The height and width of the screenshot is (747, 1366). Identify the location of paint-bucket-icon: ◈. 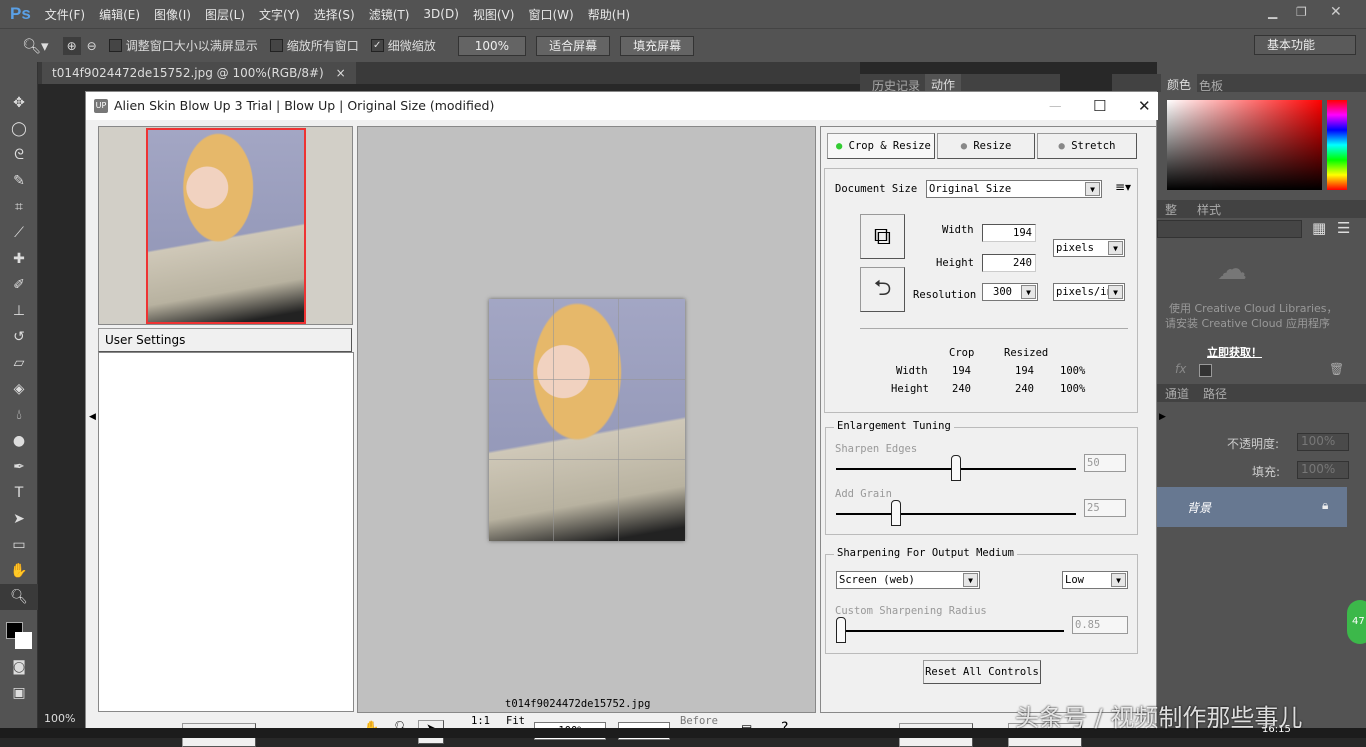
(19, 389).